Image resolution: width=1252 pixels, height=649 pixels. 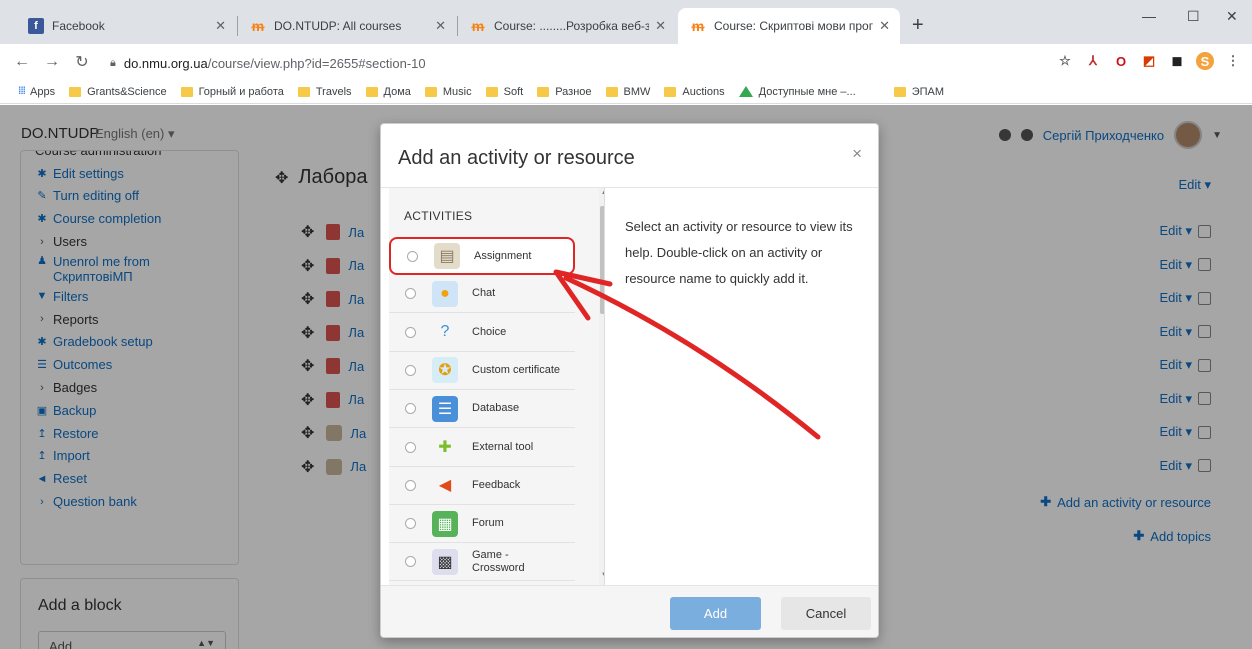 What do you see at coordinates (1065, 61) in the screenshot?
I see `star-icon: ☆` at bounding box center [1065, 61].